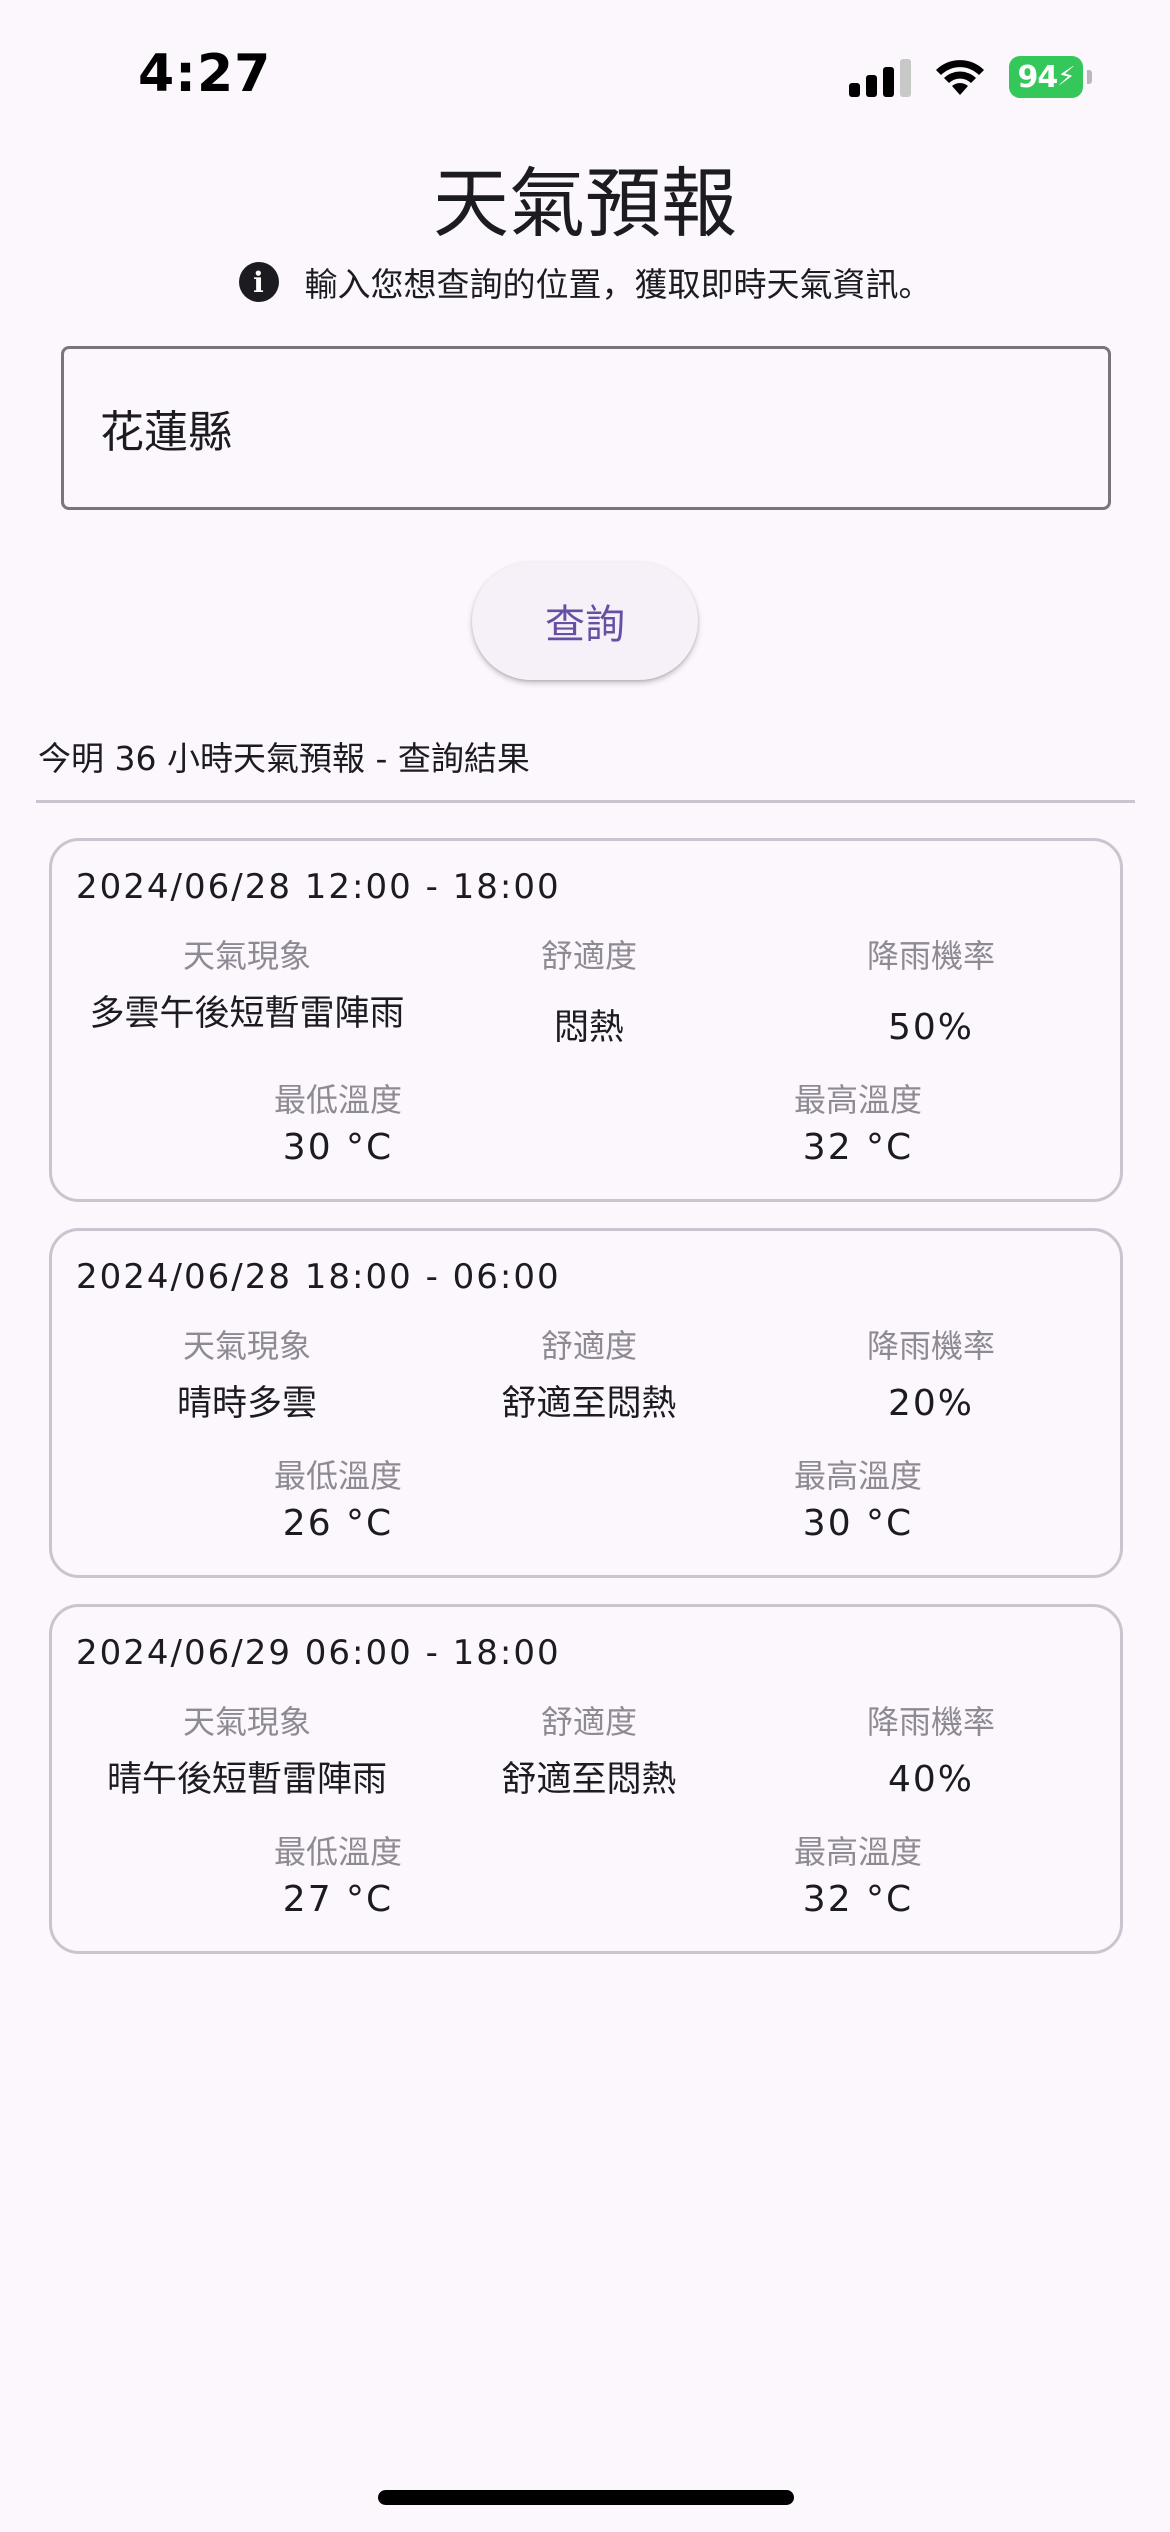  I want to click on rain-value: 50%, so click(930, 1027).